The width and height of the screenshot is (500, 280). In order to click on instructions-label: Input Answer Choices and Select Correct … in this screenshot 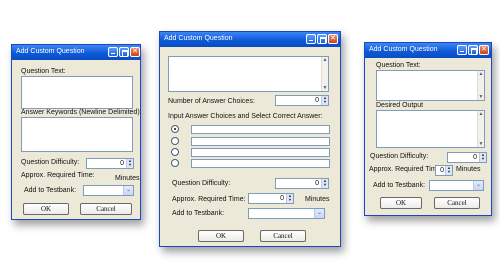, I will do `click(245, 116)`.